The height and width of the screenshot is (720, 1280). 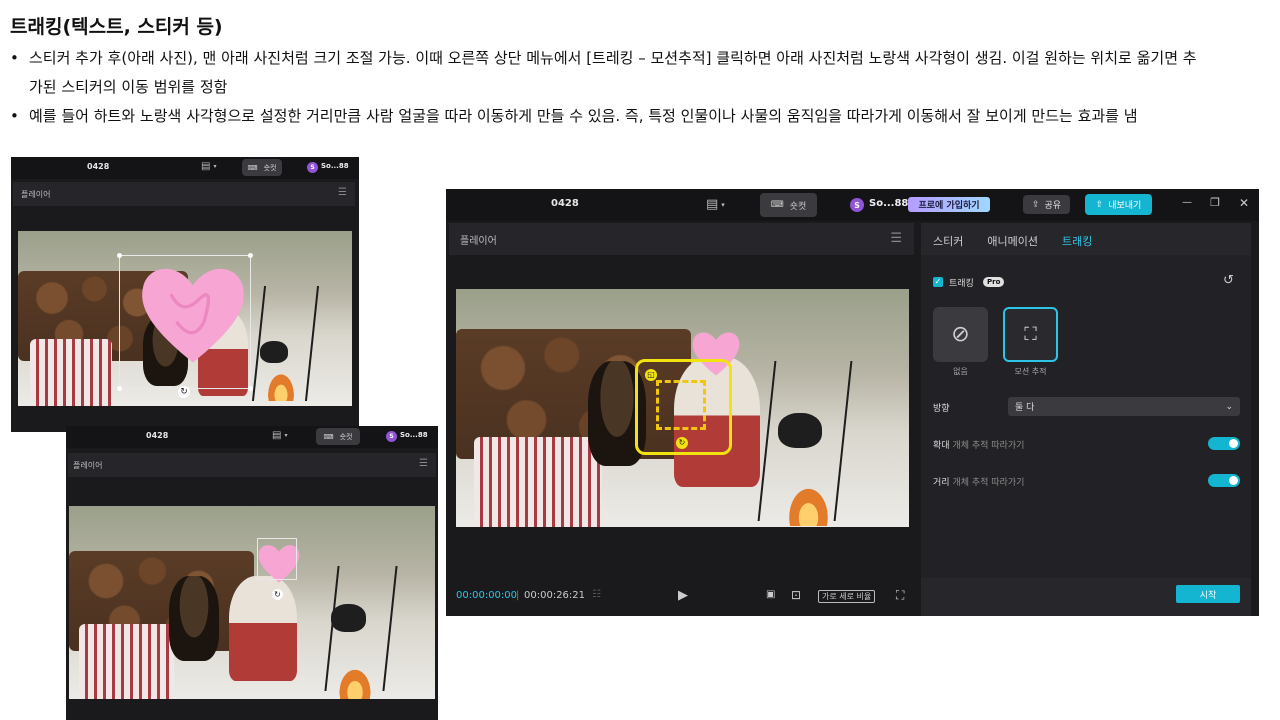 What do you see at coordinates (979, 446) in the screenshot?
I see `zoom-row-label: 확대 개체 추적 따라가기` at bounding box center [979, 446].